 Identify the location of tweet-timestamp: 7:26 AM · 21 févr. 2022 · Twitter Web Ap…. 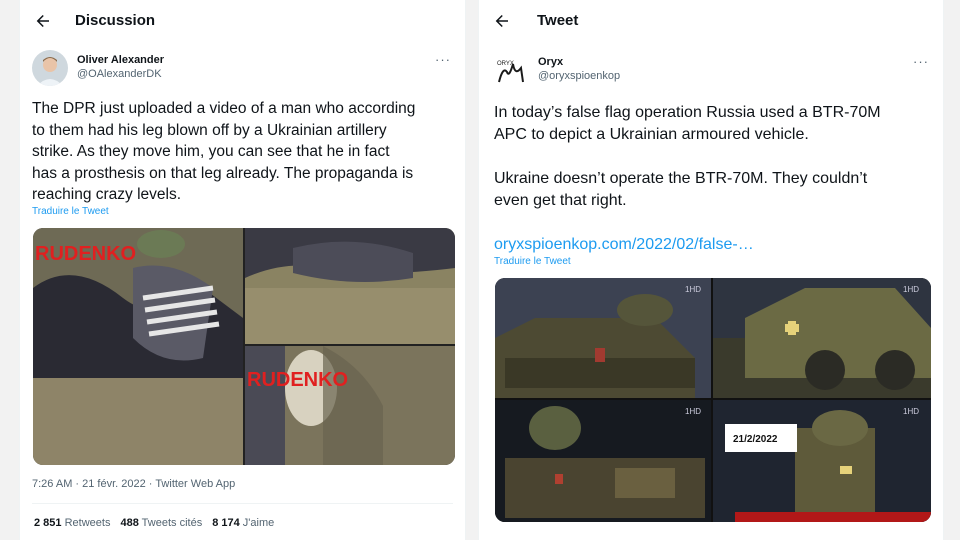
(133, 484).